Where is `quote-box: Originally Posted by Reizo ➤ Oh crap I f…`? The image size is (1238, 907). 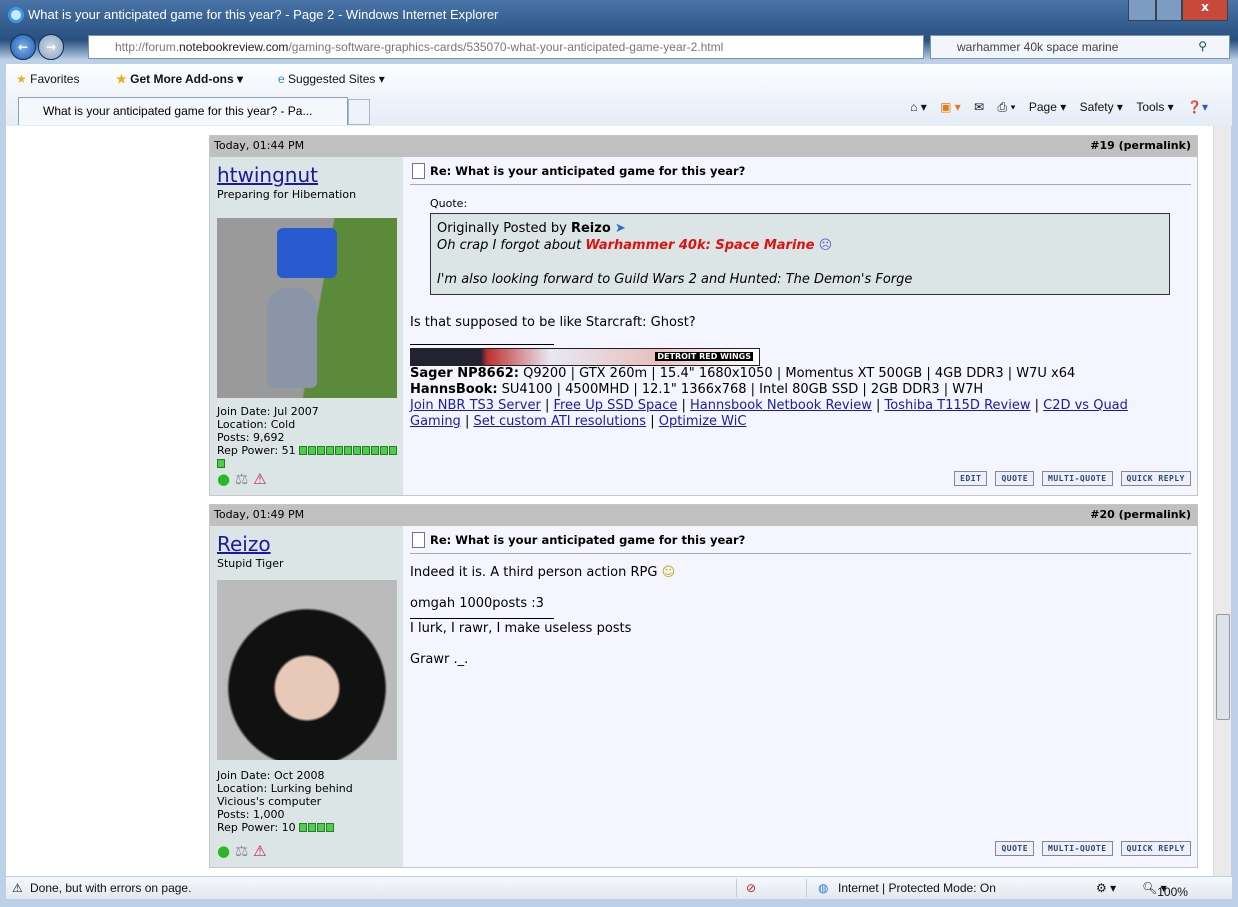 quote-box: Originally Posted by Reizo ➤ Oh crap I f… is located at coordinates (800, 254).